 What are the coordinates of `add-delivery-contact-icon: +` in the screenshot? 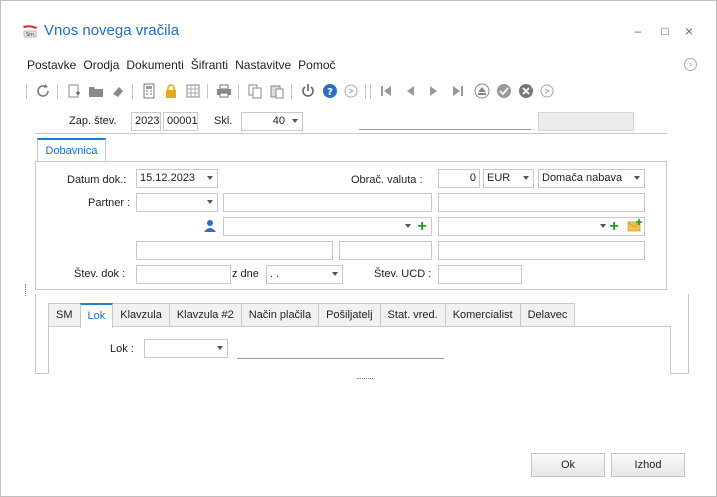 It's located at (614, 227).